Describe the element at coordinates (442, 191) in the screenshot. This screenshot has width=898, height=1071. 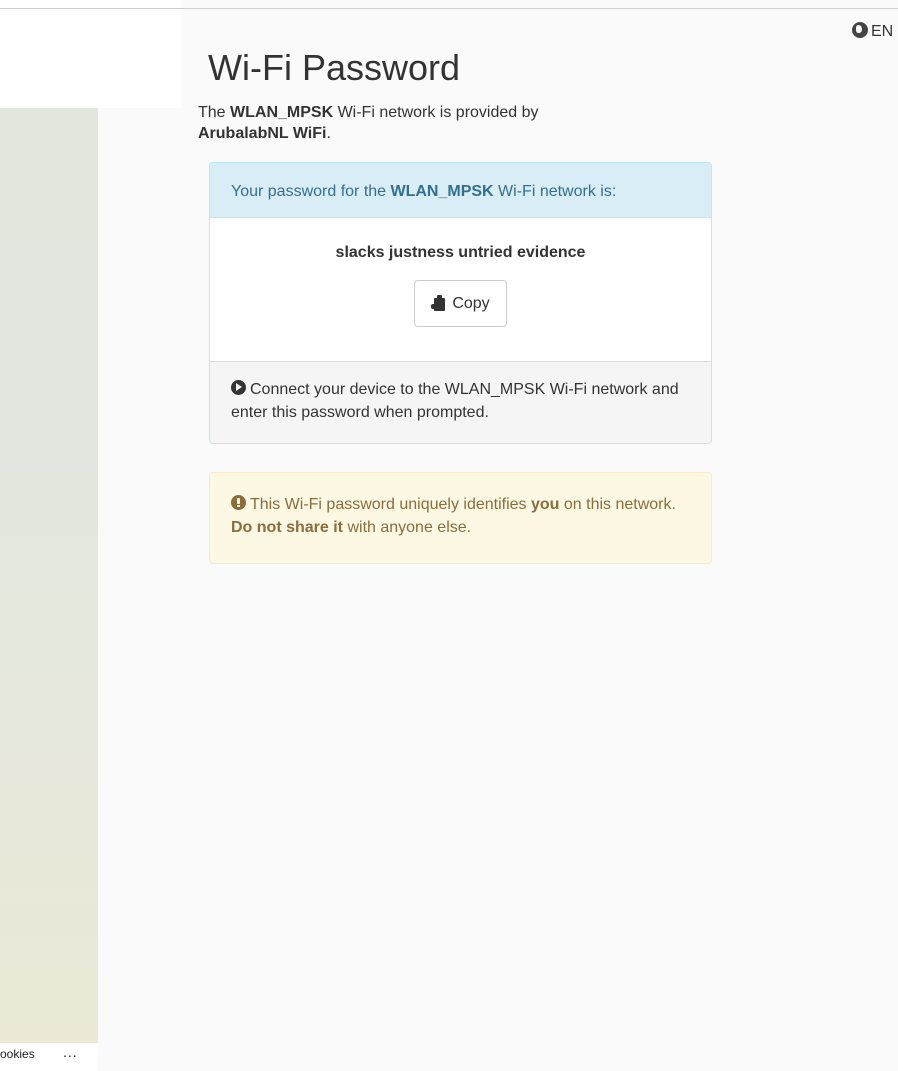
I see `heading-network-name: WLAN_MPSK` at that location.